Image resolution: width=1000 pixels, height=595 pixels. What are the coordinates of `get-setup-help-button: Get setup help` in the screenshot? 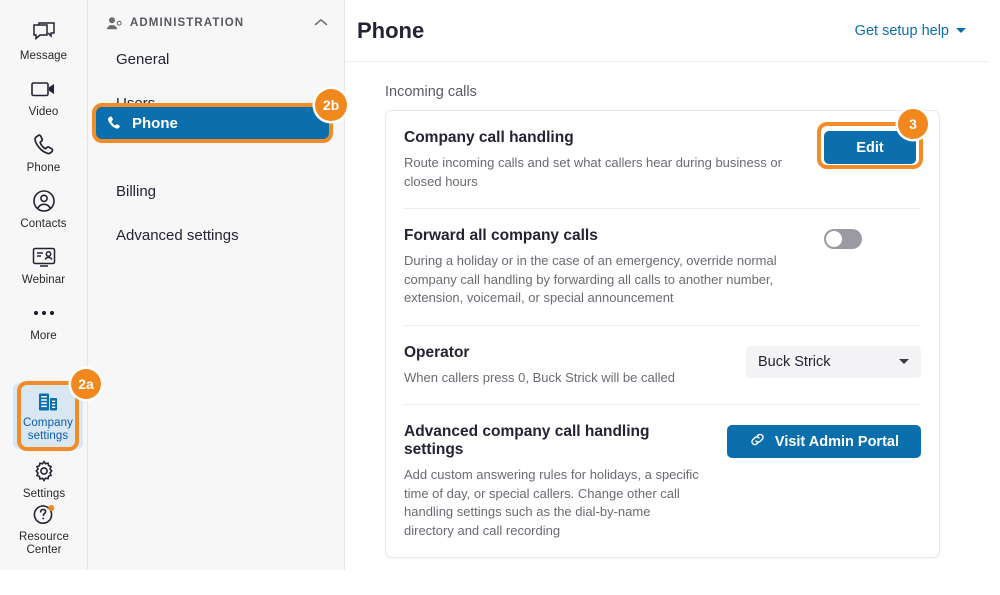 It's located at (910, 31).